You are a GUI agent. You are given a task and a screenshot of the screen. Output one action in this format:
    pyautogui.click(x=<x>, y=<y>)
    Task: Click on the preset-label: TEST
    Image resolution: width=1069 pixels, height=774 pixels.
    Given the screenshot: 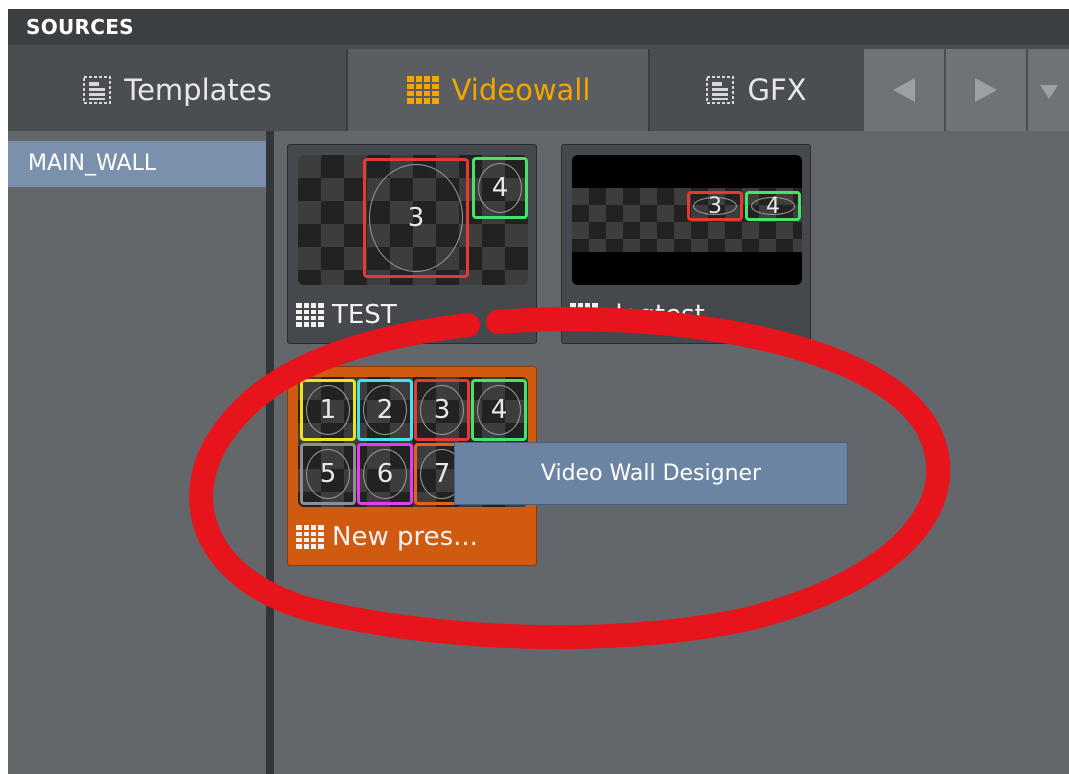 What is the action you would take?
    pyautogui.click(x=346, y=315)
    